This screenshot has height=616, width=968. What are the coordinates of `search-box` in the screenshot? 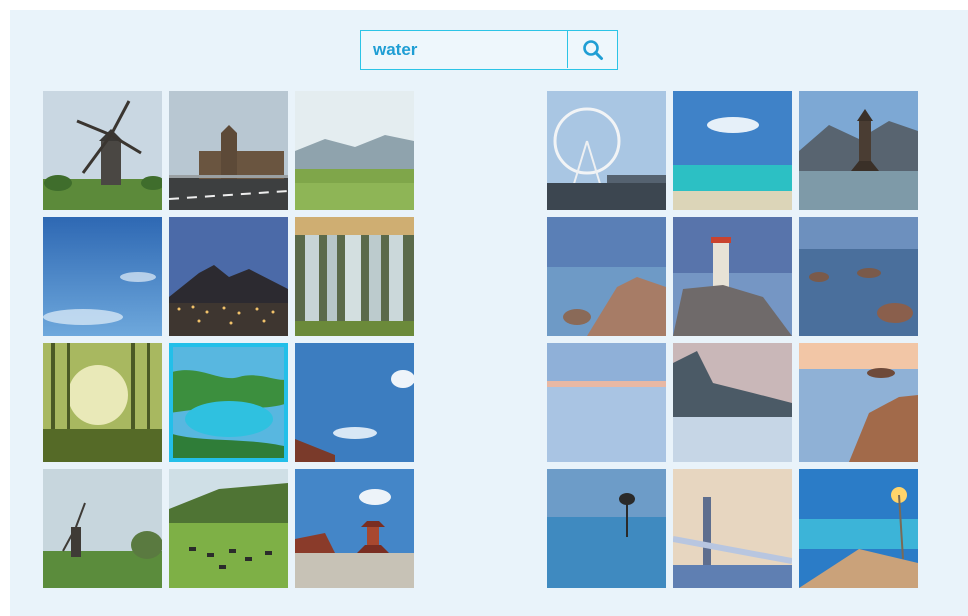 It's located at (489, 50).